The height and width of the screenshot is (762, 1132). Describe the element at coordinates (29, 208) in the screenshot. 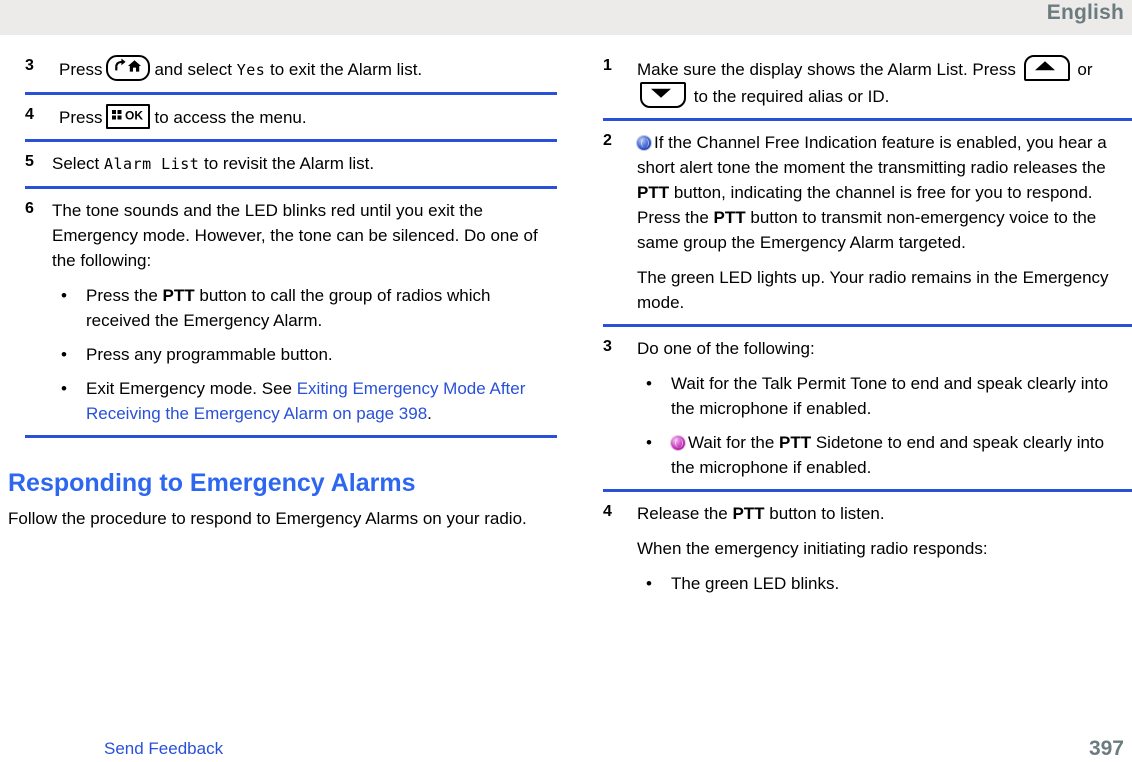

I see `step-number: 6` at that location.